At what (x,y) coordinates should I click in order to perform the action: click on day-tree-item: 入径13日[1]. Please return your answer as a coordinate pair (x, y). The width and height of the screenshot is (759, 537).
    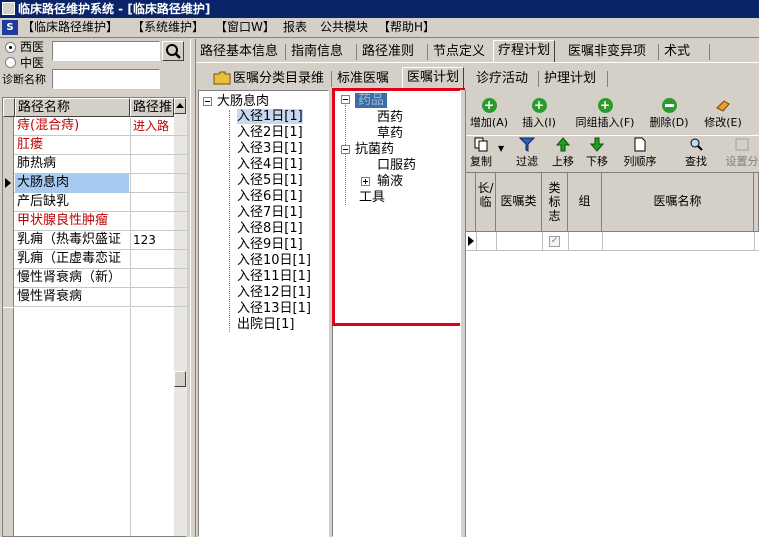
    Looking at the image, I should click on (274, 308).